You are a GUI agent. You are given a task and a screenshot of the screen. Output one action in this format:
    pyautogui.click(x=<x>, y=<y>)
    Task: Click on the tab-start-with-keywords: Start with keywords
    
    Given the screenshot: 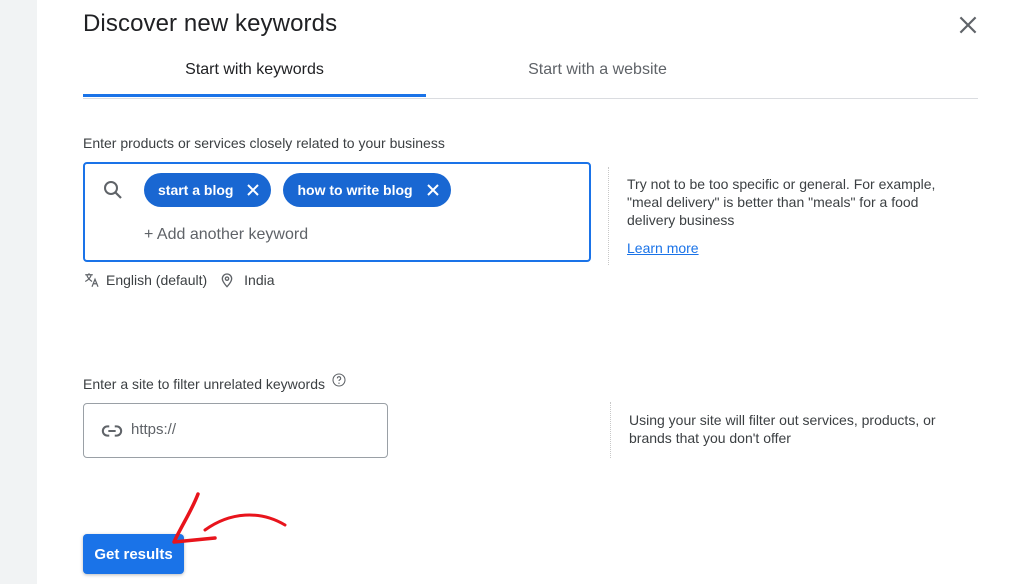 What is the action you would take?
    pyautogui.click(x=254, y=73)
    